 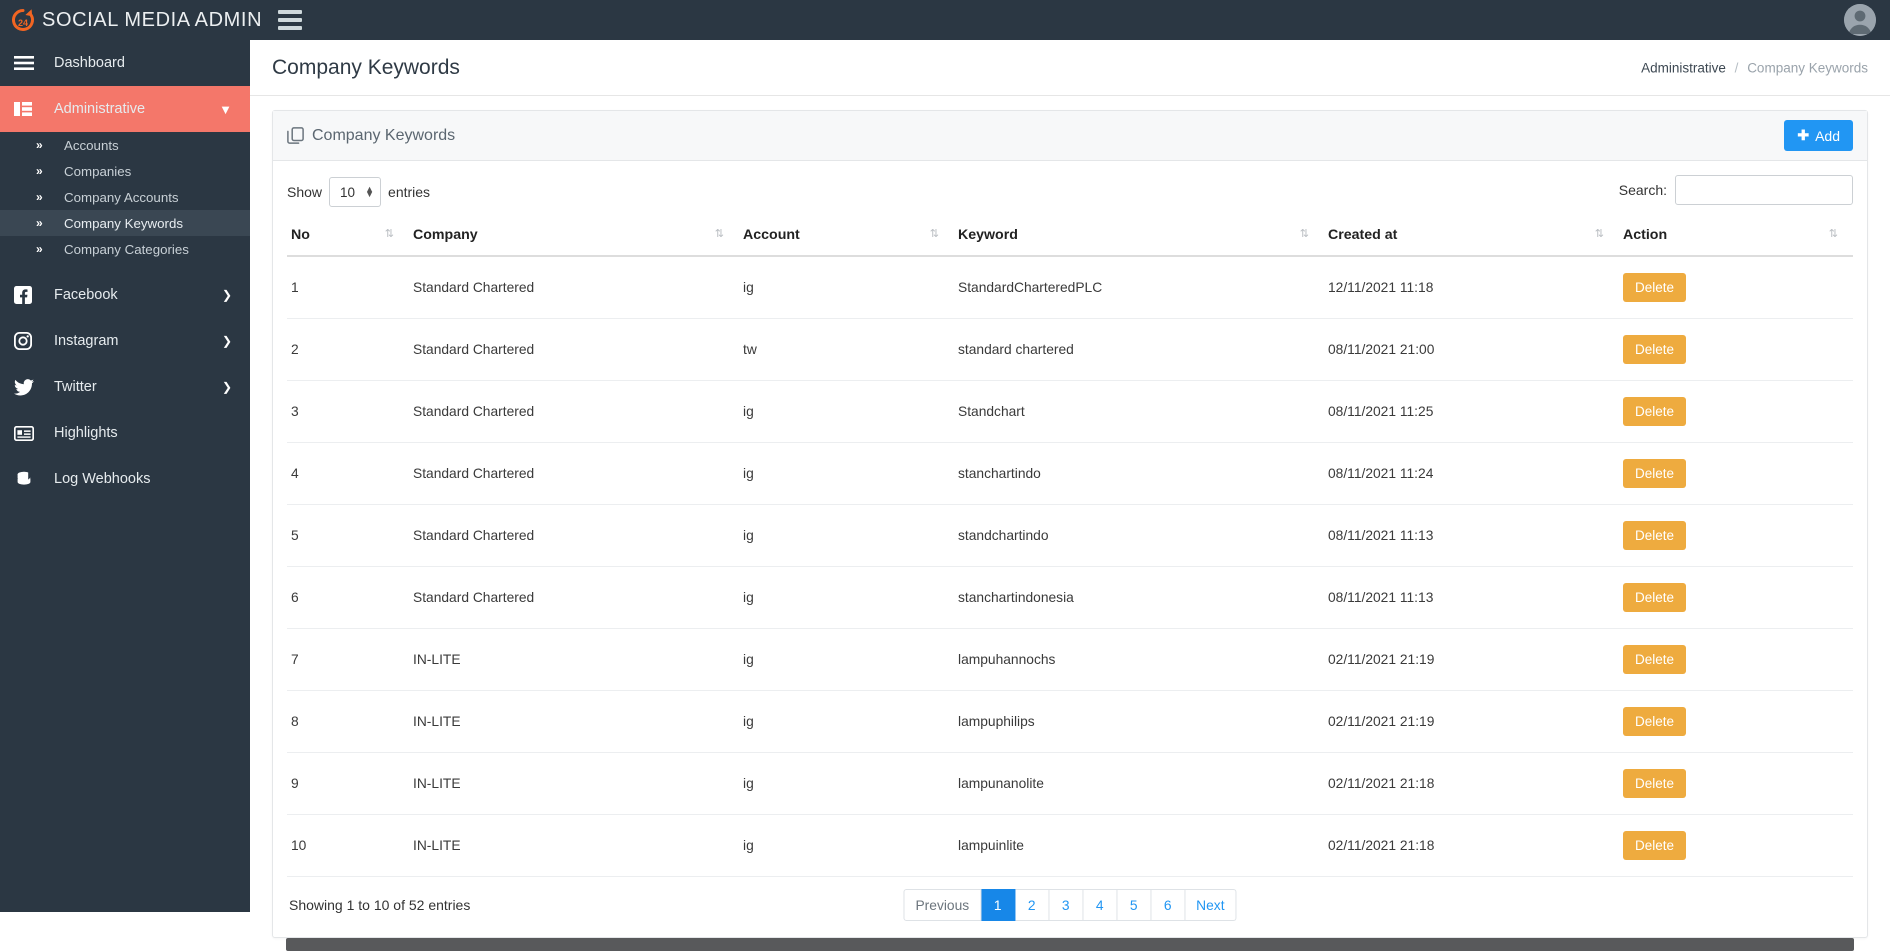 I want to click on column-label: No, so click(x=300, y=235).